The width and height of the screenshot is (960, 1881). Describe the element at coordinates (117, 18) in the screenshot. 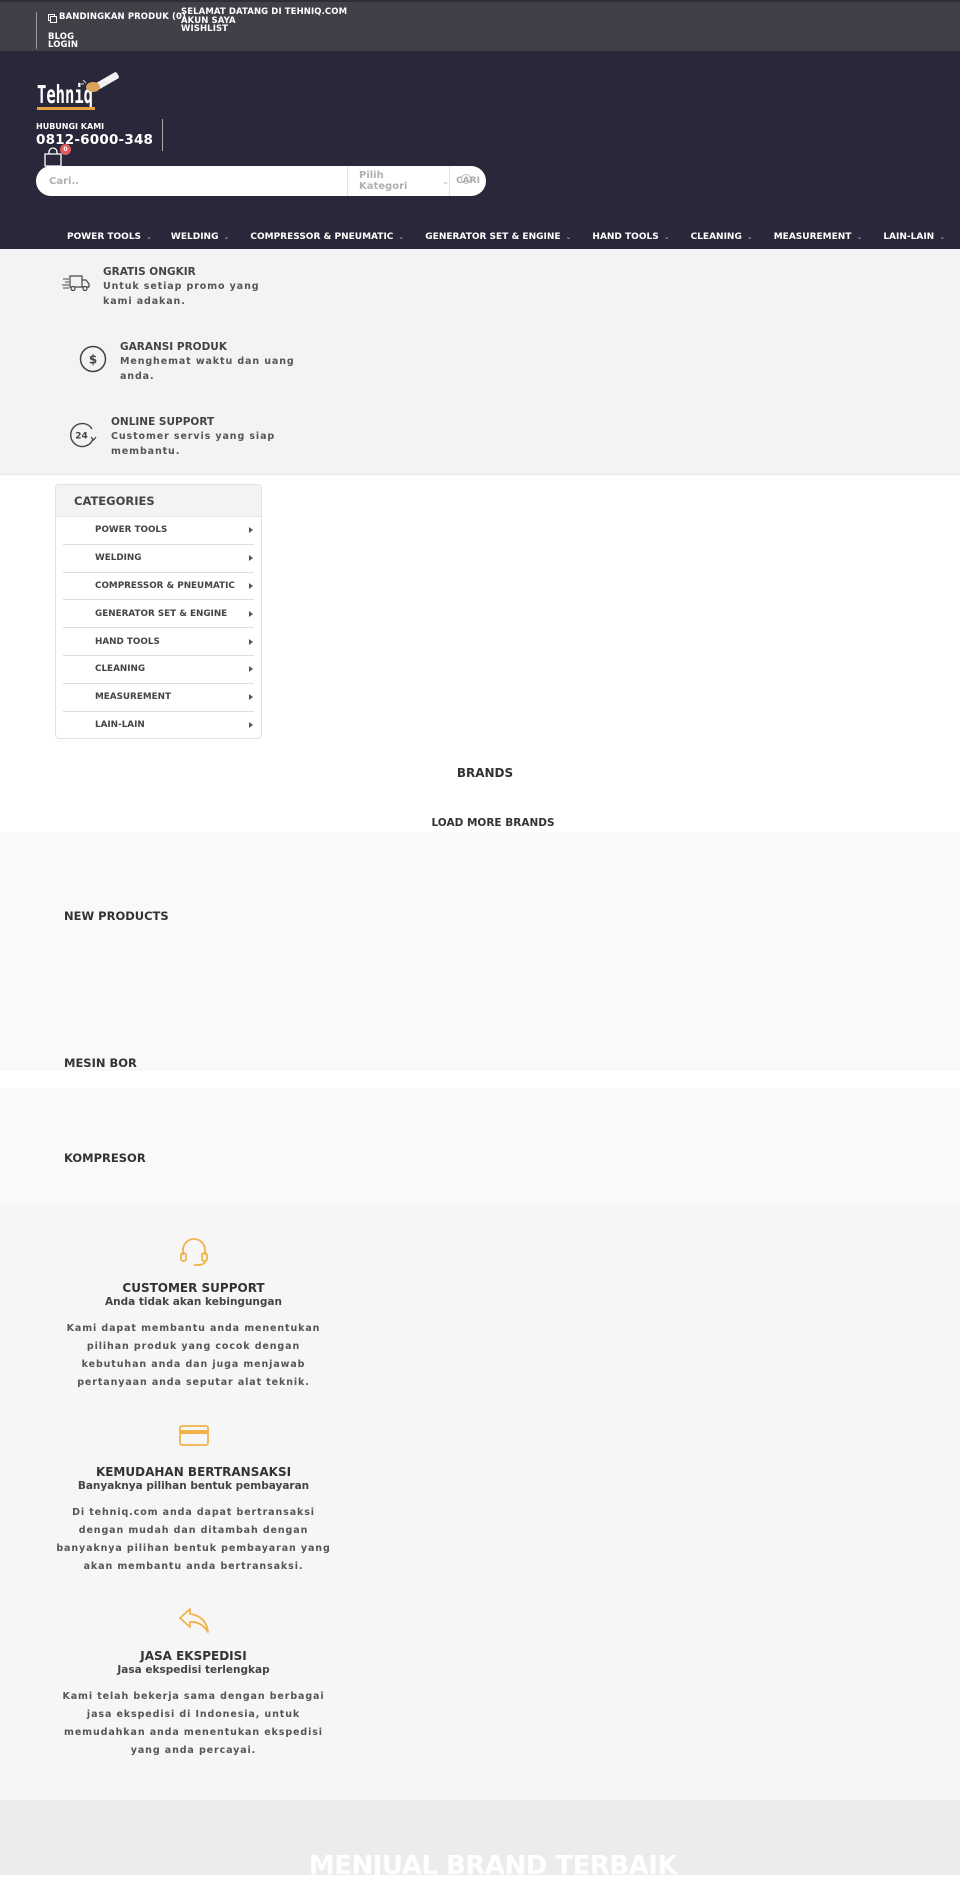

I see `compare-products-link: BANDINGKAN PRODUK (0)` at that location.